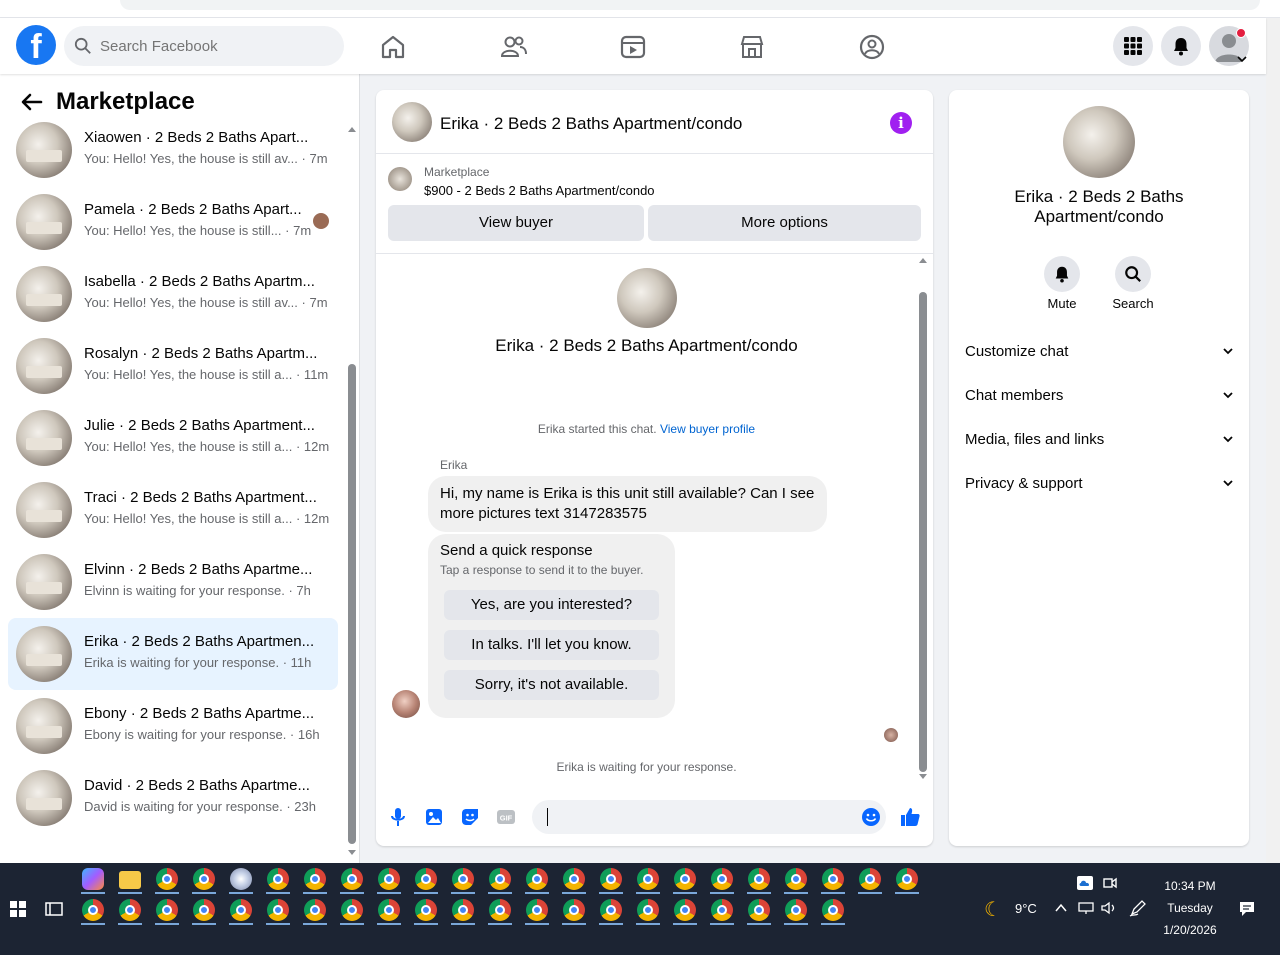  What do you see at coordinates (54, 909) in the screenshot?
I see `task-view-icon` at bounding box center [54, 909].